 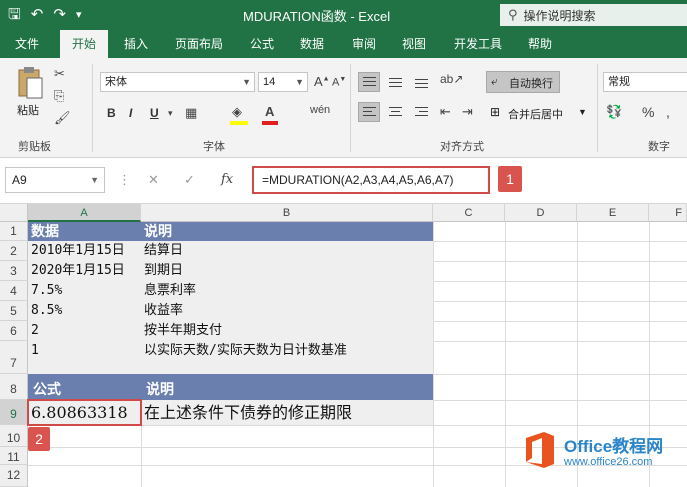 What do you see at coordinates (27, 44) in the screenshot?
I see `tab-file: 文件` at bounding box center [27, 44].